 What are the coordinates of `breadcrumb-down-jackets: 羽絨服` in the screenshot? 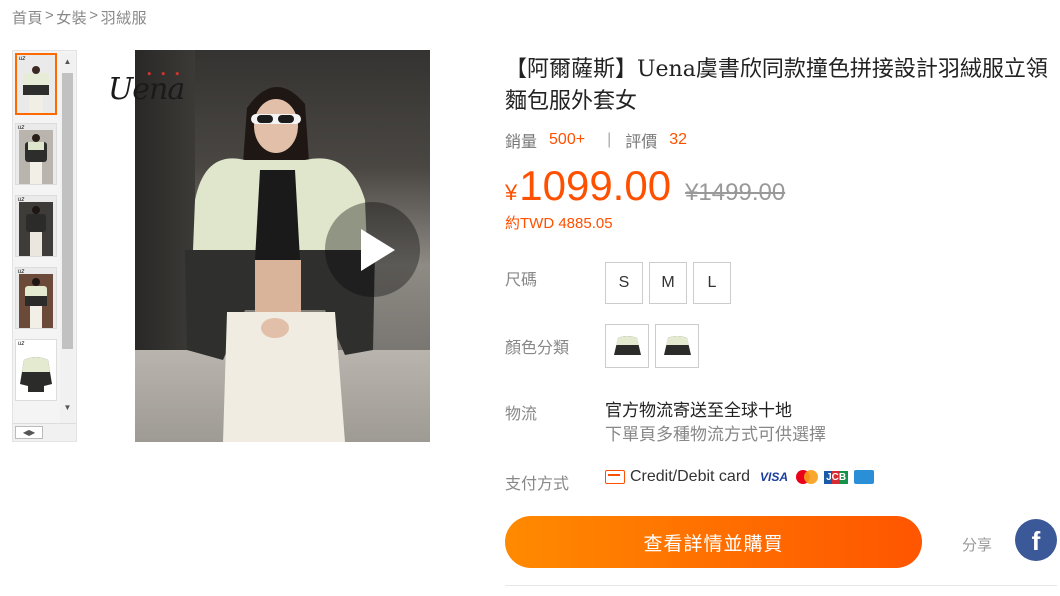 It's located at (124, 17).